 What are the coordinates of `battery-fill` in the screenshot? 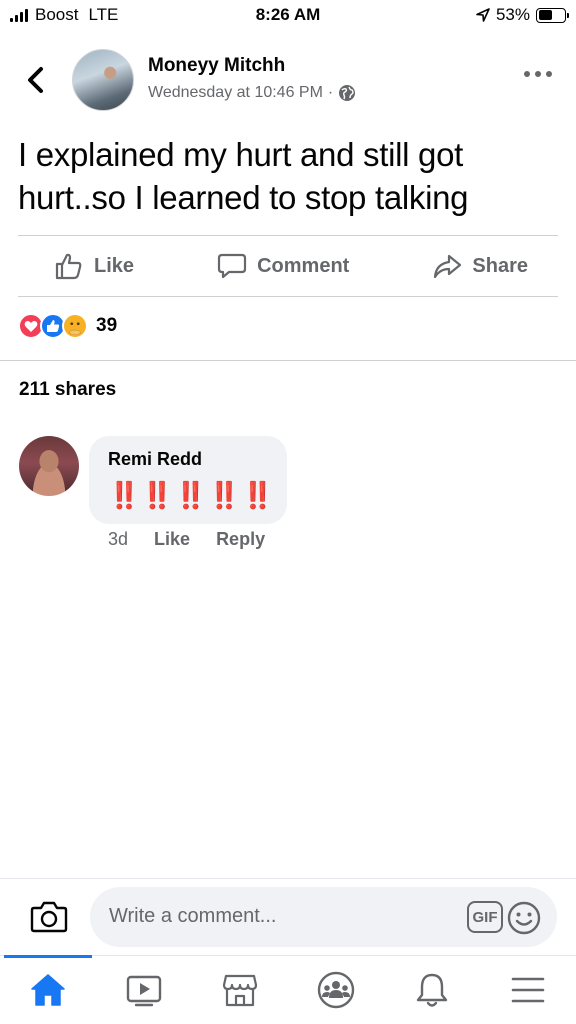 It's located at (545, 15).